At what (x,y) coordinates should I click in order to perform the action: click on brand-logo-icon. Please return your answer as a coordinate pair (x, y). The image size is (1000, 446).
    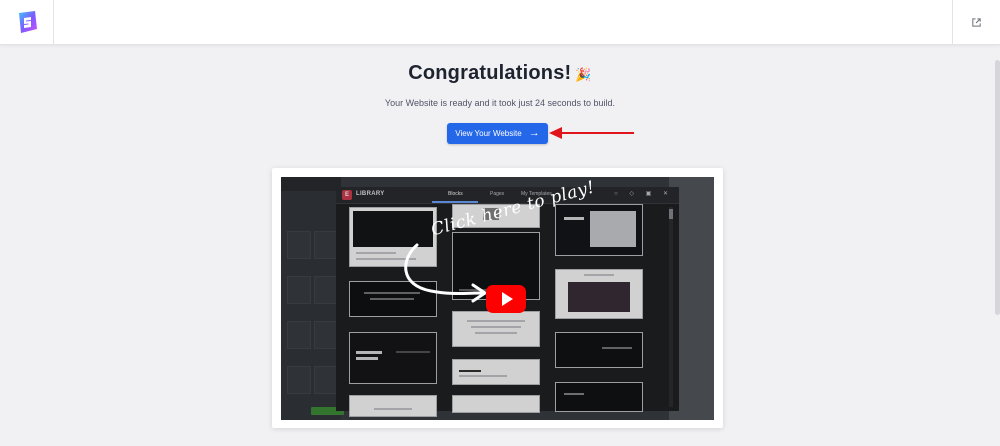
    Looking at the image, I should click on (27, 22).